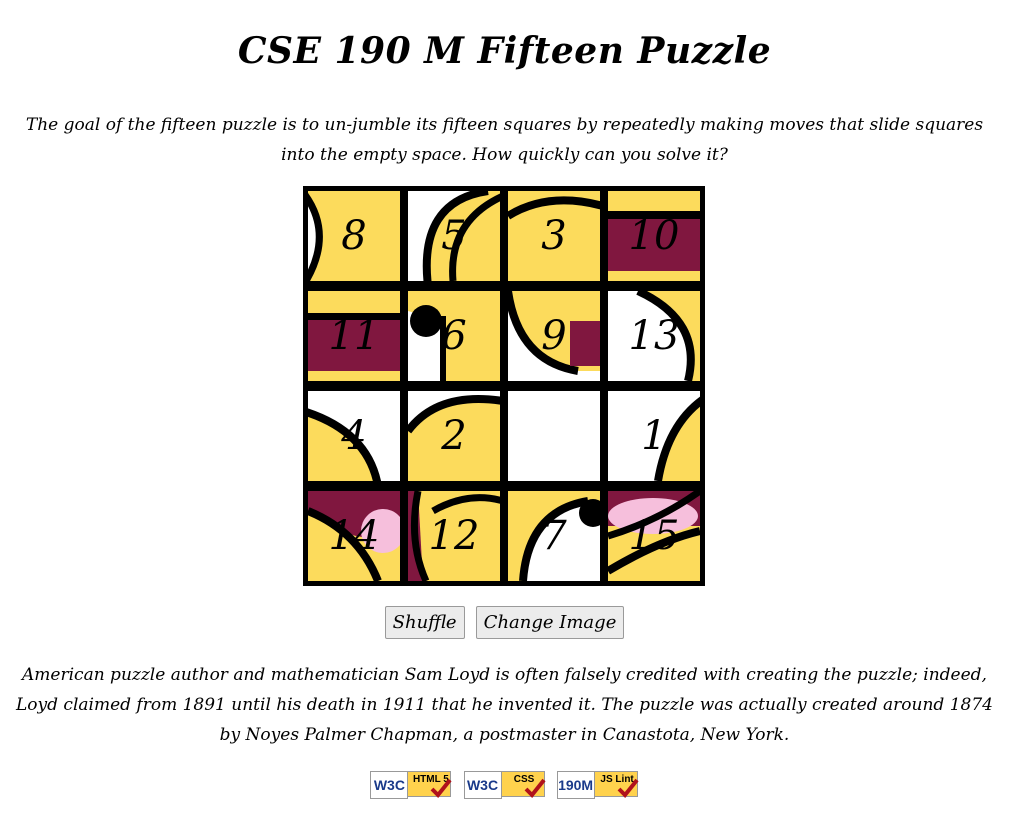 The width and height of the screenshot is (1009, 817). I want to click on puzzle-tile-10: 10, so click(654, 236).